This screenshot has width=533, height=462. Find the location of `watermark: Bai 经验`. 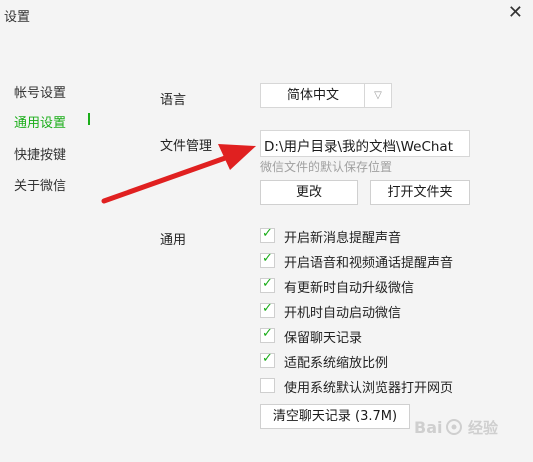

watermark: Bai 经验 is located at coordinates (469, 428).